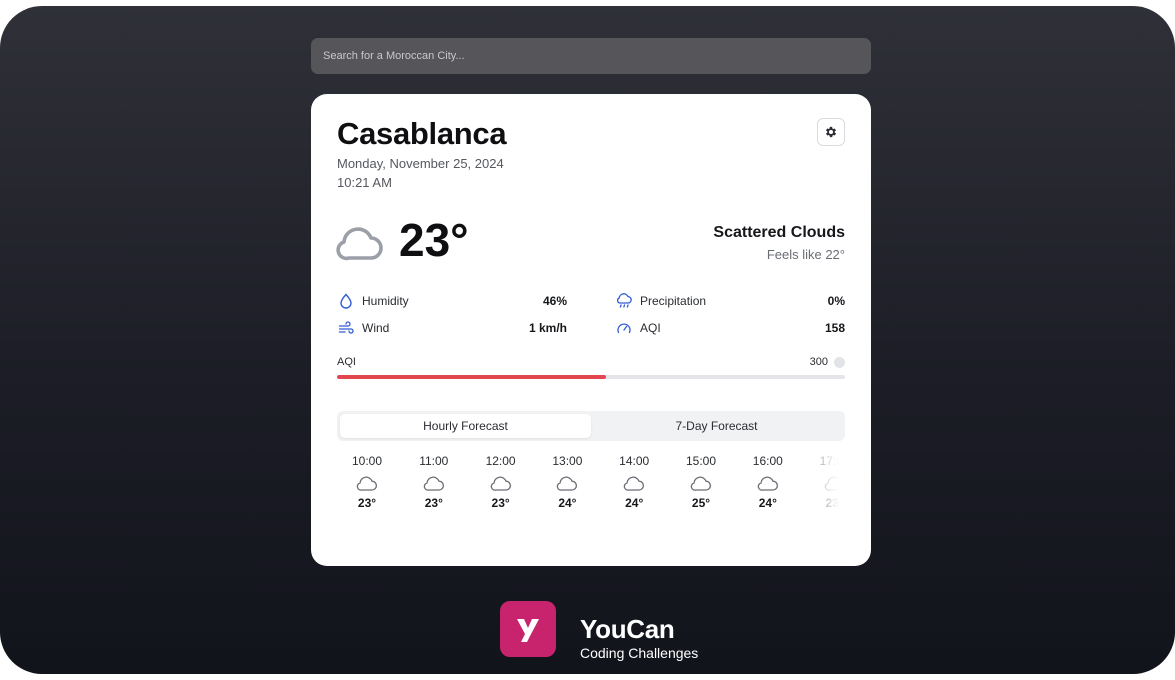 Image resolution: width=1175 pixels, height=680 pixels. What do you see at coordinates (716, 426) in the screenshot?
I see `tab-7-day-forecast: 7-Day Forecast` at bounding box center [716, 426].